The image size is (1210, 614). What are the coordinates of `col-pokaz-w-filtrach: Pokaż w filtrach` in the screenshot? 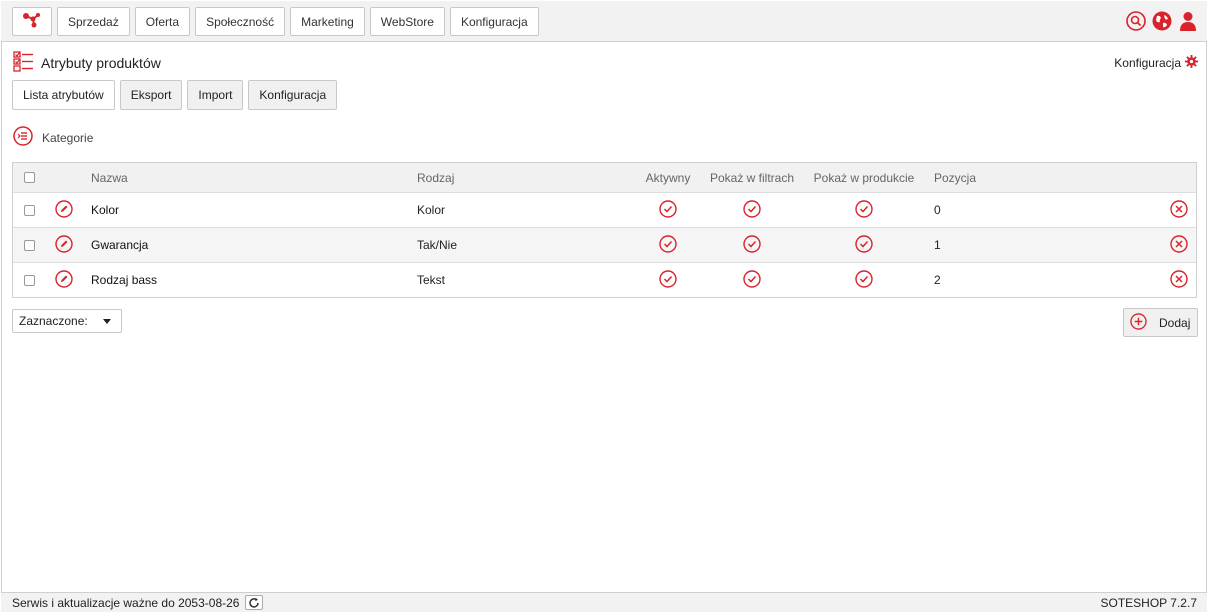 It's located at (752, 177).